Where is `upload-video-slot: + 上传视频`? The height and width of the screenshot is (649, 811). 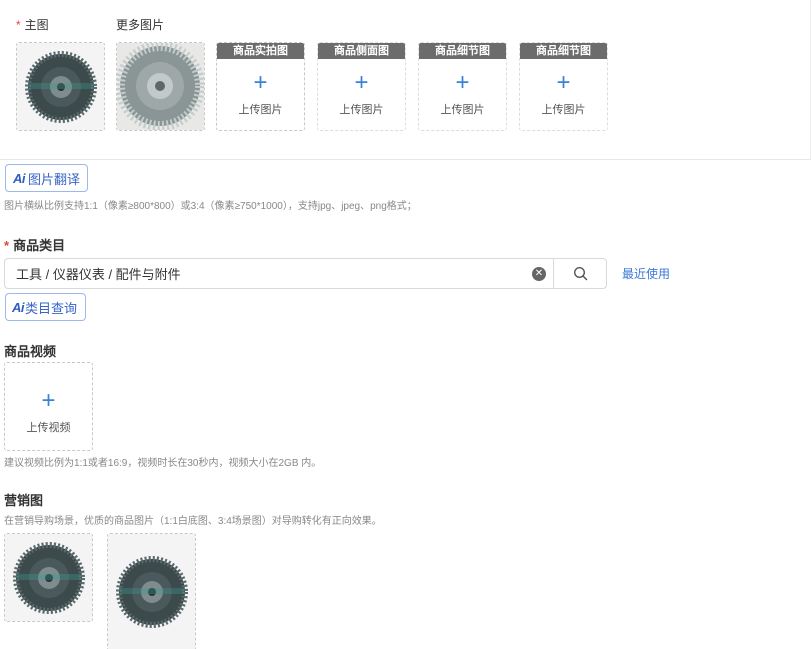 upload-video-slot: + 上传视频 is located at coordinates (48, 406).